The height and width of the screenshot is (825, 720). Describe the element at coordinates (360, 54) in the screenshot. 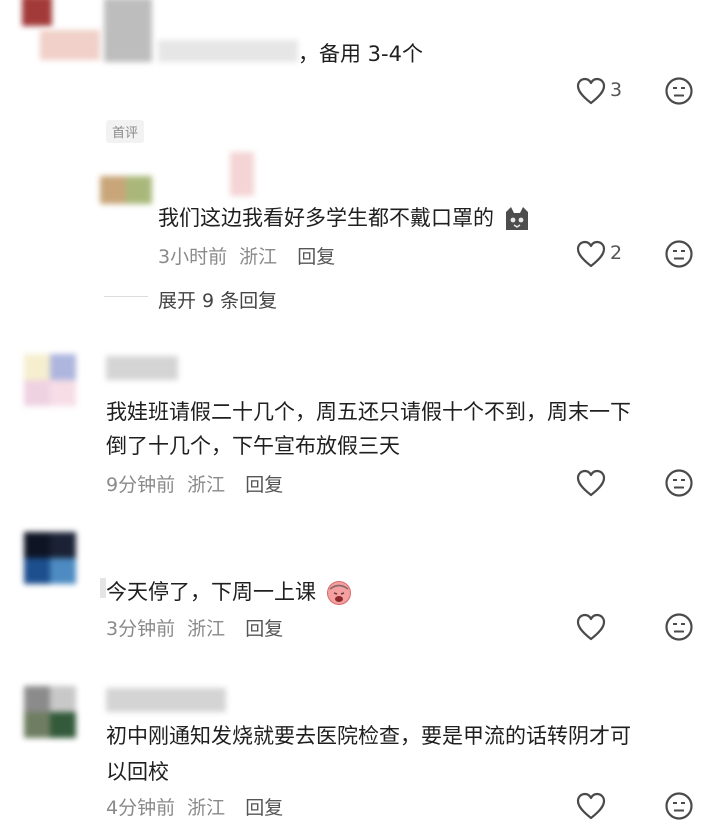

I see `comment-text: ，备用 3-4个` at that location.